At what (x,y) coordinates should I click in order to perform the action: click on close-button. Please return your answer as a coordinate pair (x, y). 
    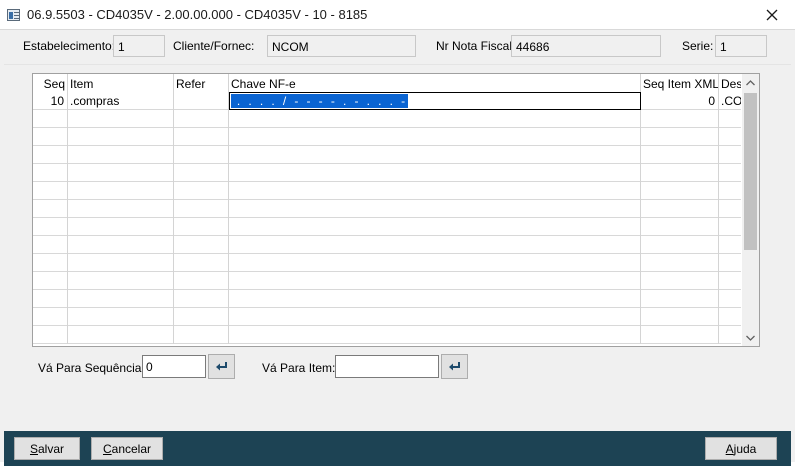
    Looking at the image, I should click on (772, 15).